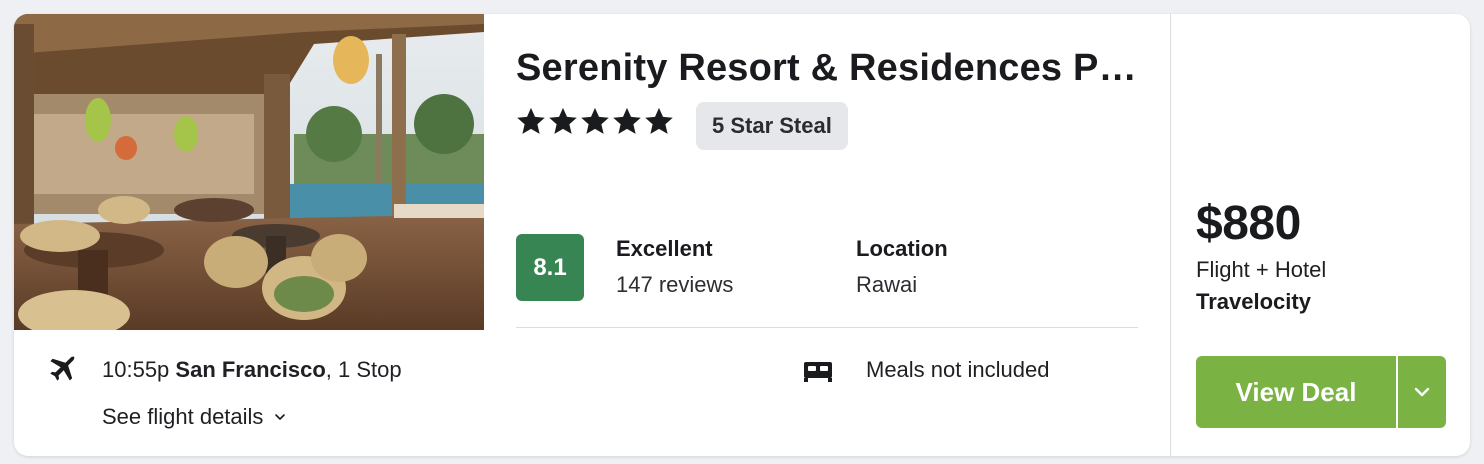  Describe the element at coordinates (818, 372) in the screenshot. I see `bed-icon` at that location.